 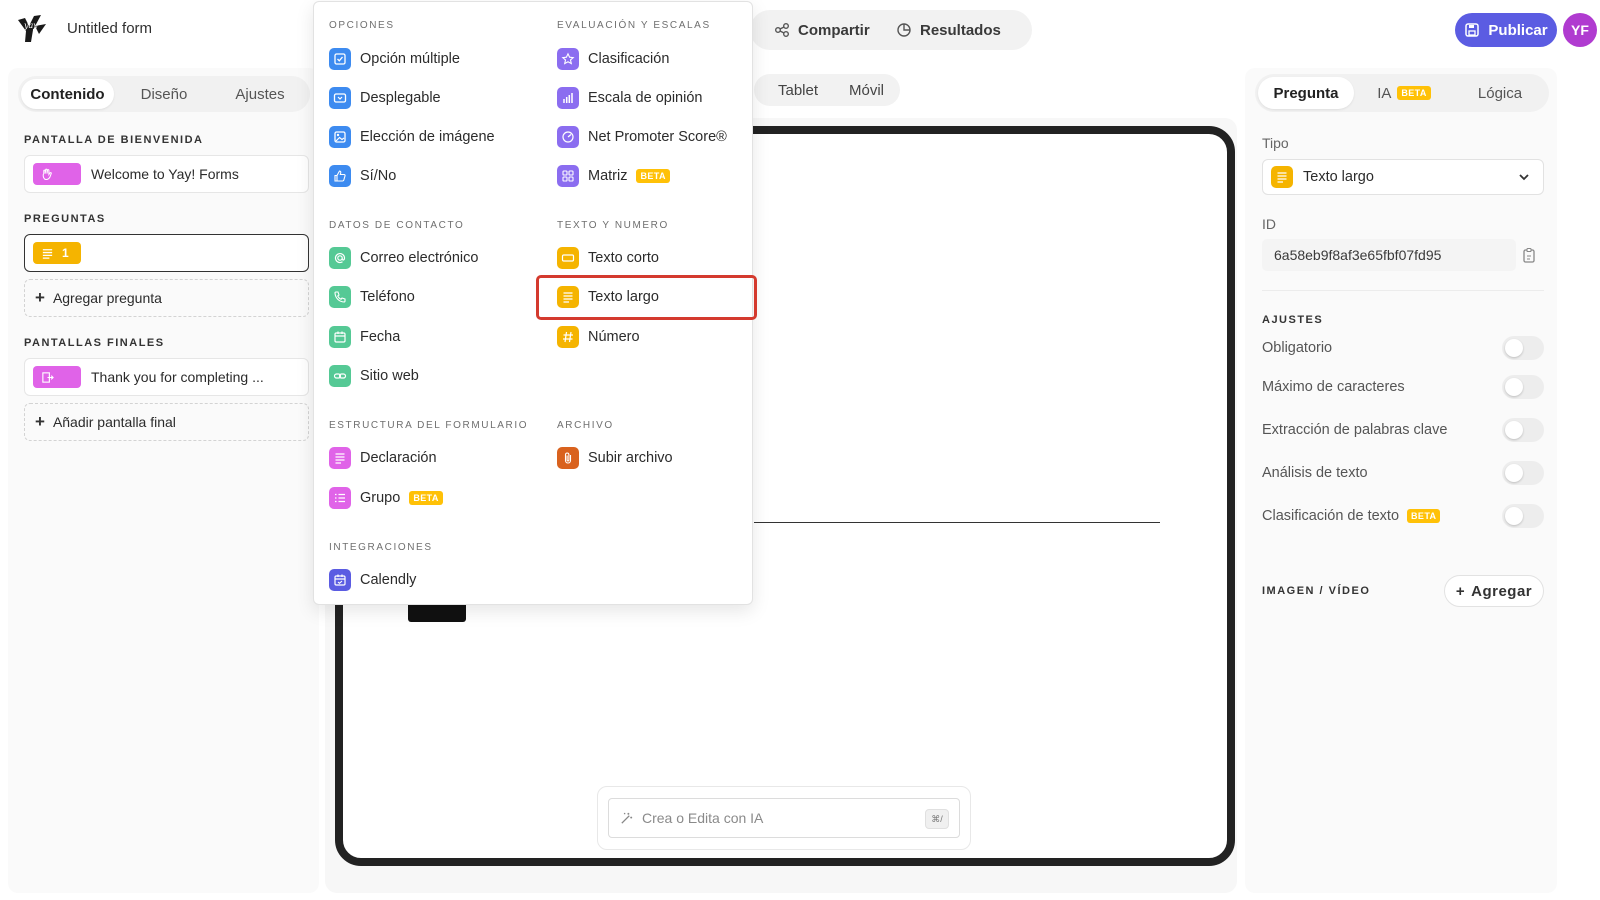 I want to click on add-end-screen-button: + Añadir pantalla final, so click(x=166, y=422).